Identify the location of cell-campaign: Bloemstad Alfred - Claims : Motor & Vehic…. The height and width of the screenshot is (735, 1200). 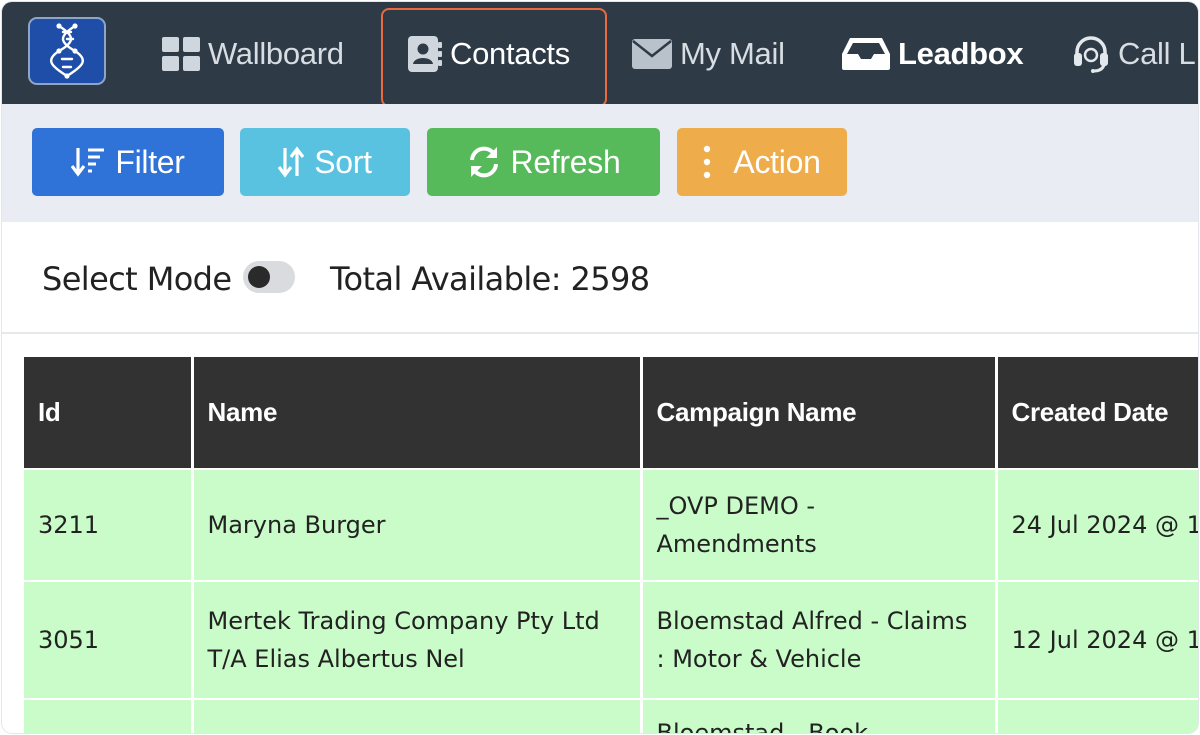
(819, 639).